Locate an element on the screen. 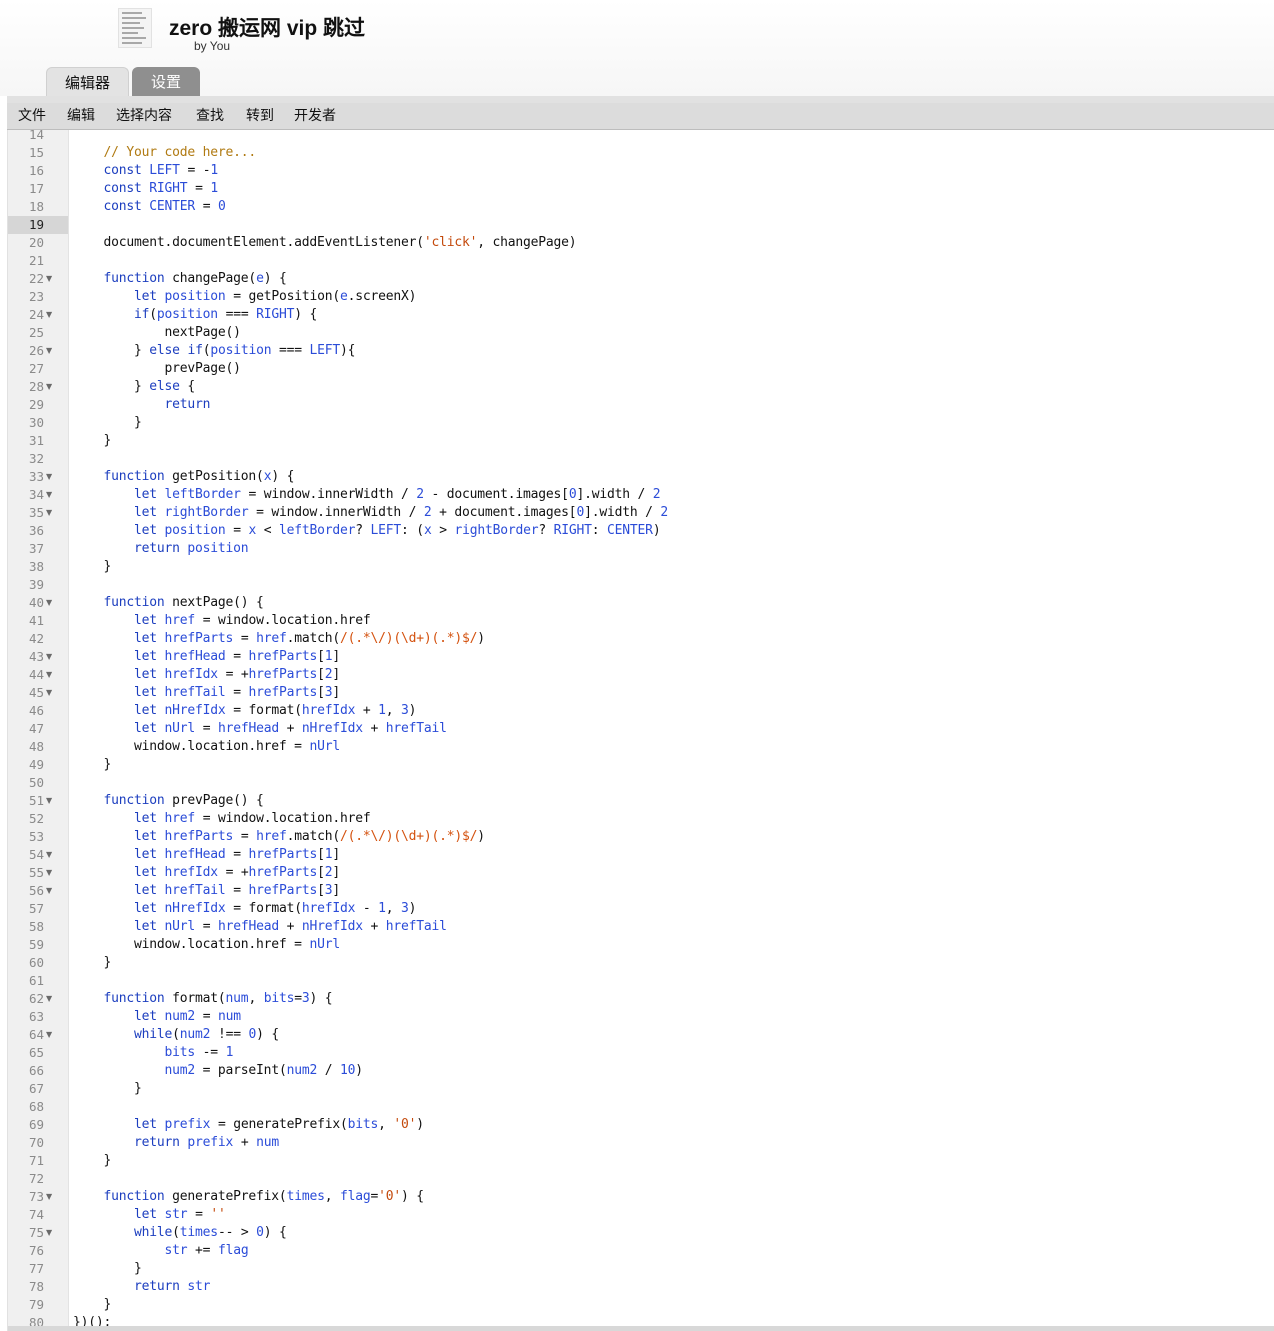 The width and height of the screenshot is (1274, 1331). code-line: const RIGHT = 1 is located at coordinates (368, 189).